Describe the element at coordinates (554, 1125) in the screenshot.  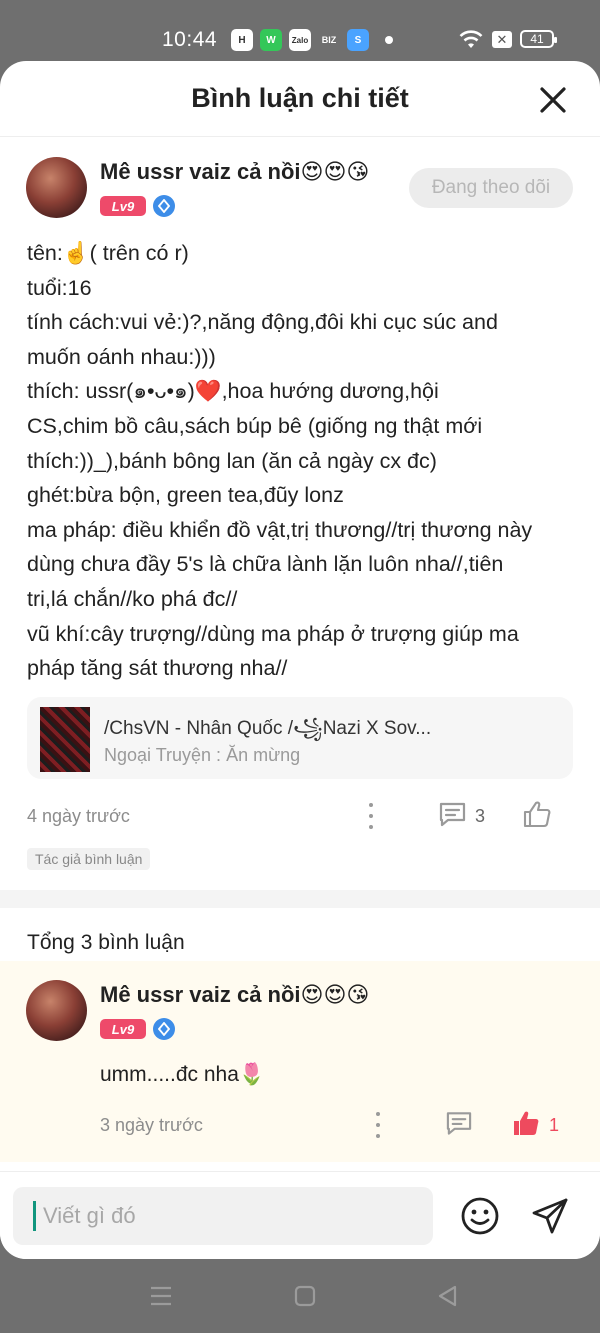
I see `like-count: 1` at that location.